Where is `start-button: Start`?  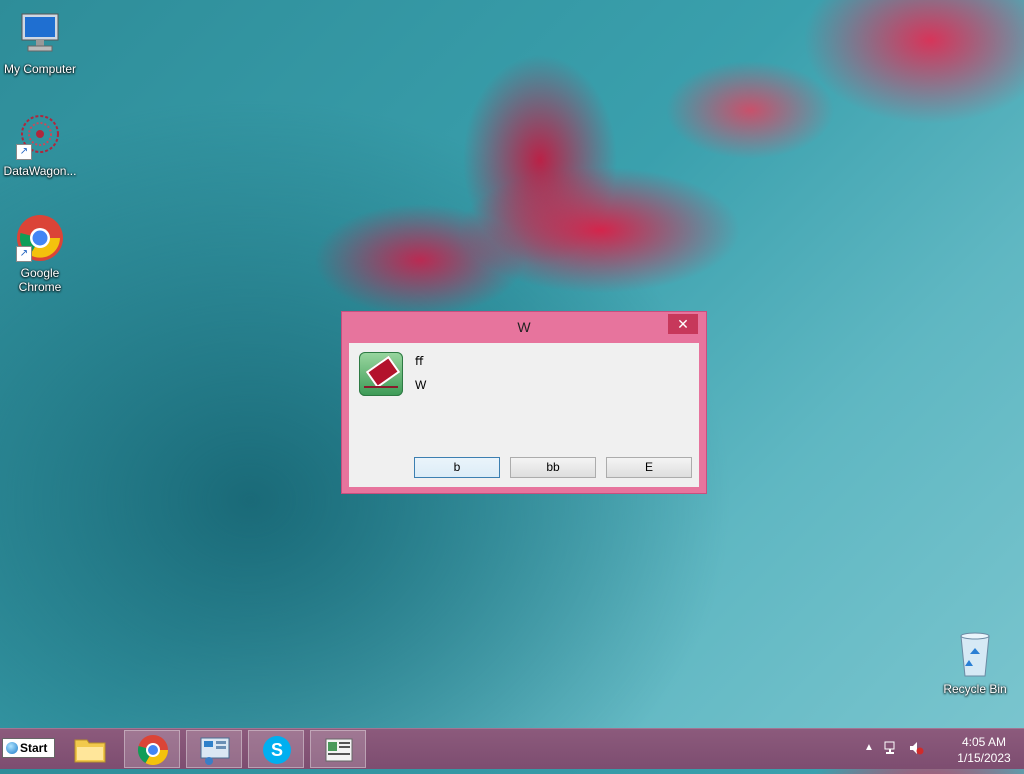
start-button: Start is located at coordinates (28, 748).